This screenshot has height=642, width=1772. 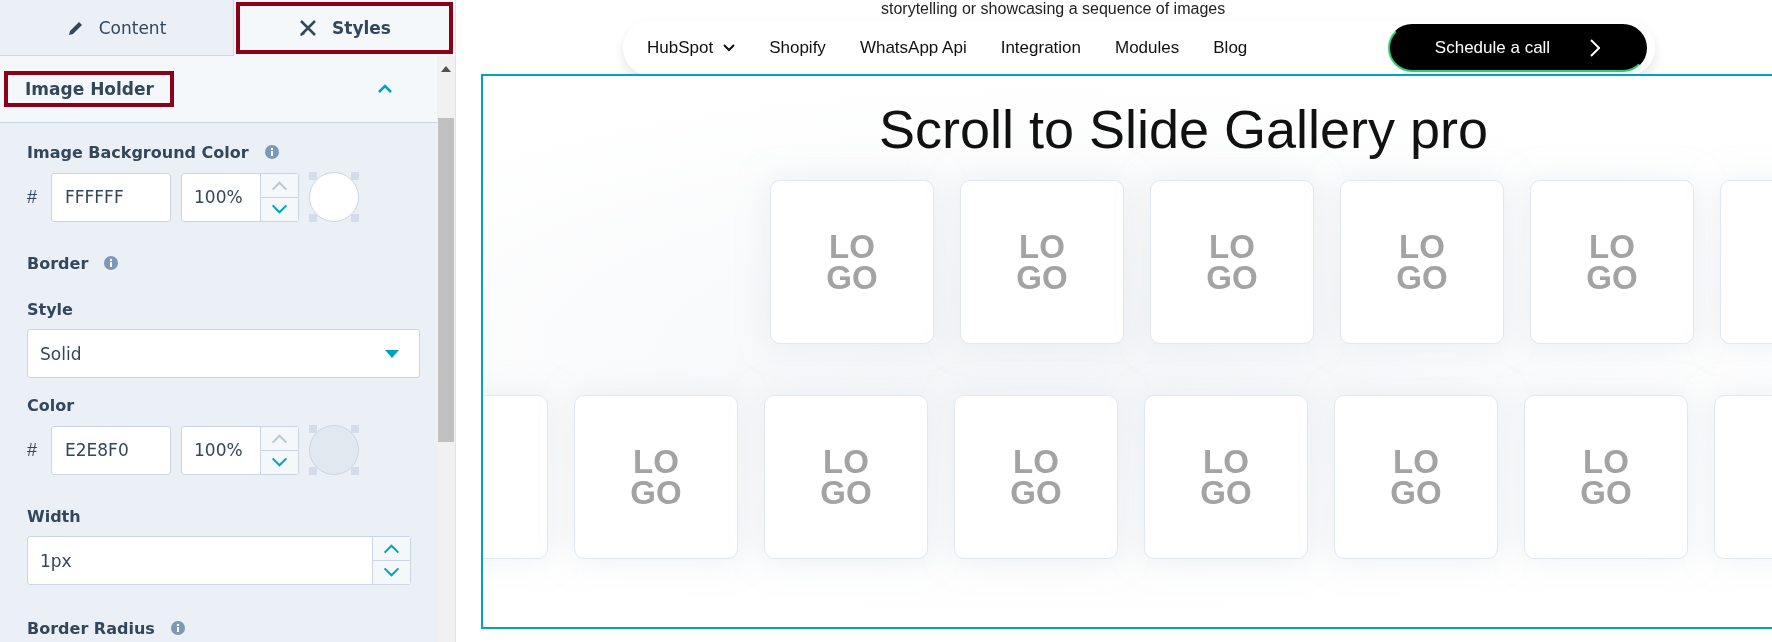 What do you see at coordinates (1040, 48) in the screenshot?
I see `nav-link: Integration` at bounding box center [1040, 48].